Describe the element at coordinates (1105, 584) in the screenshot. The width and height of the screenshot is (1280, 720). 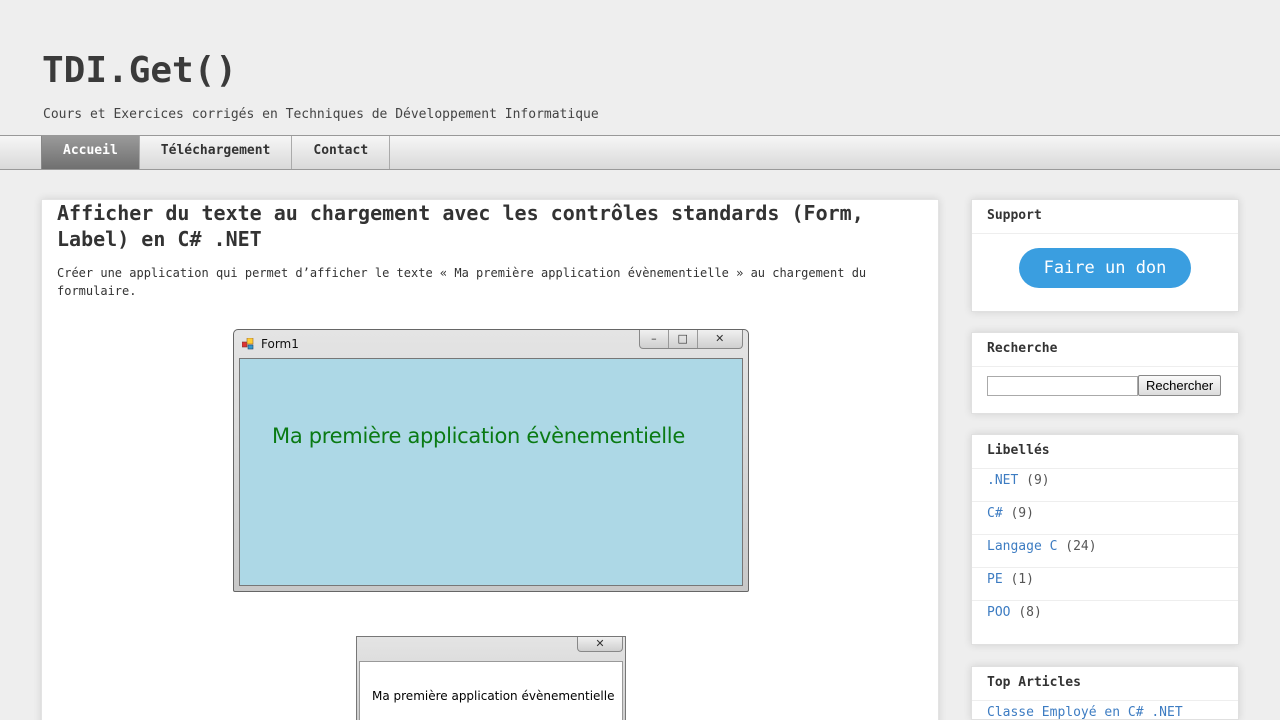
I see `list-item: PE (1)` at that location.